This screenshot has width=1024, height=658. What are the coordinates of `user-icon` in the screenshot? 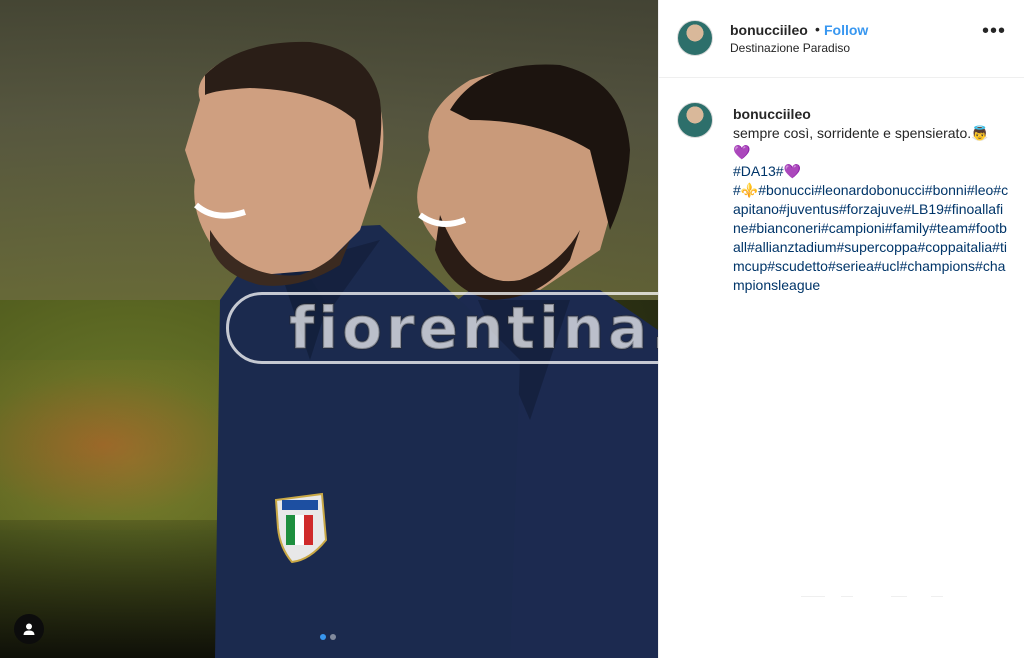 It's located at (29, 629).